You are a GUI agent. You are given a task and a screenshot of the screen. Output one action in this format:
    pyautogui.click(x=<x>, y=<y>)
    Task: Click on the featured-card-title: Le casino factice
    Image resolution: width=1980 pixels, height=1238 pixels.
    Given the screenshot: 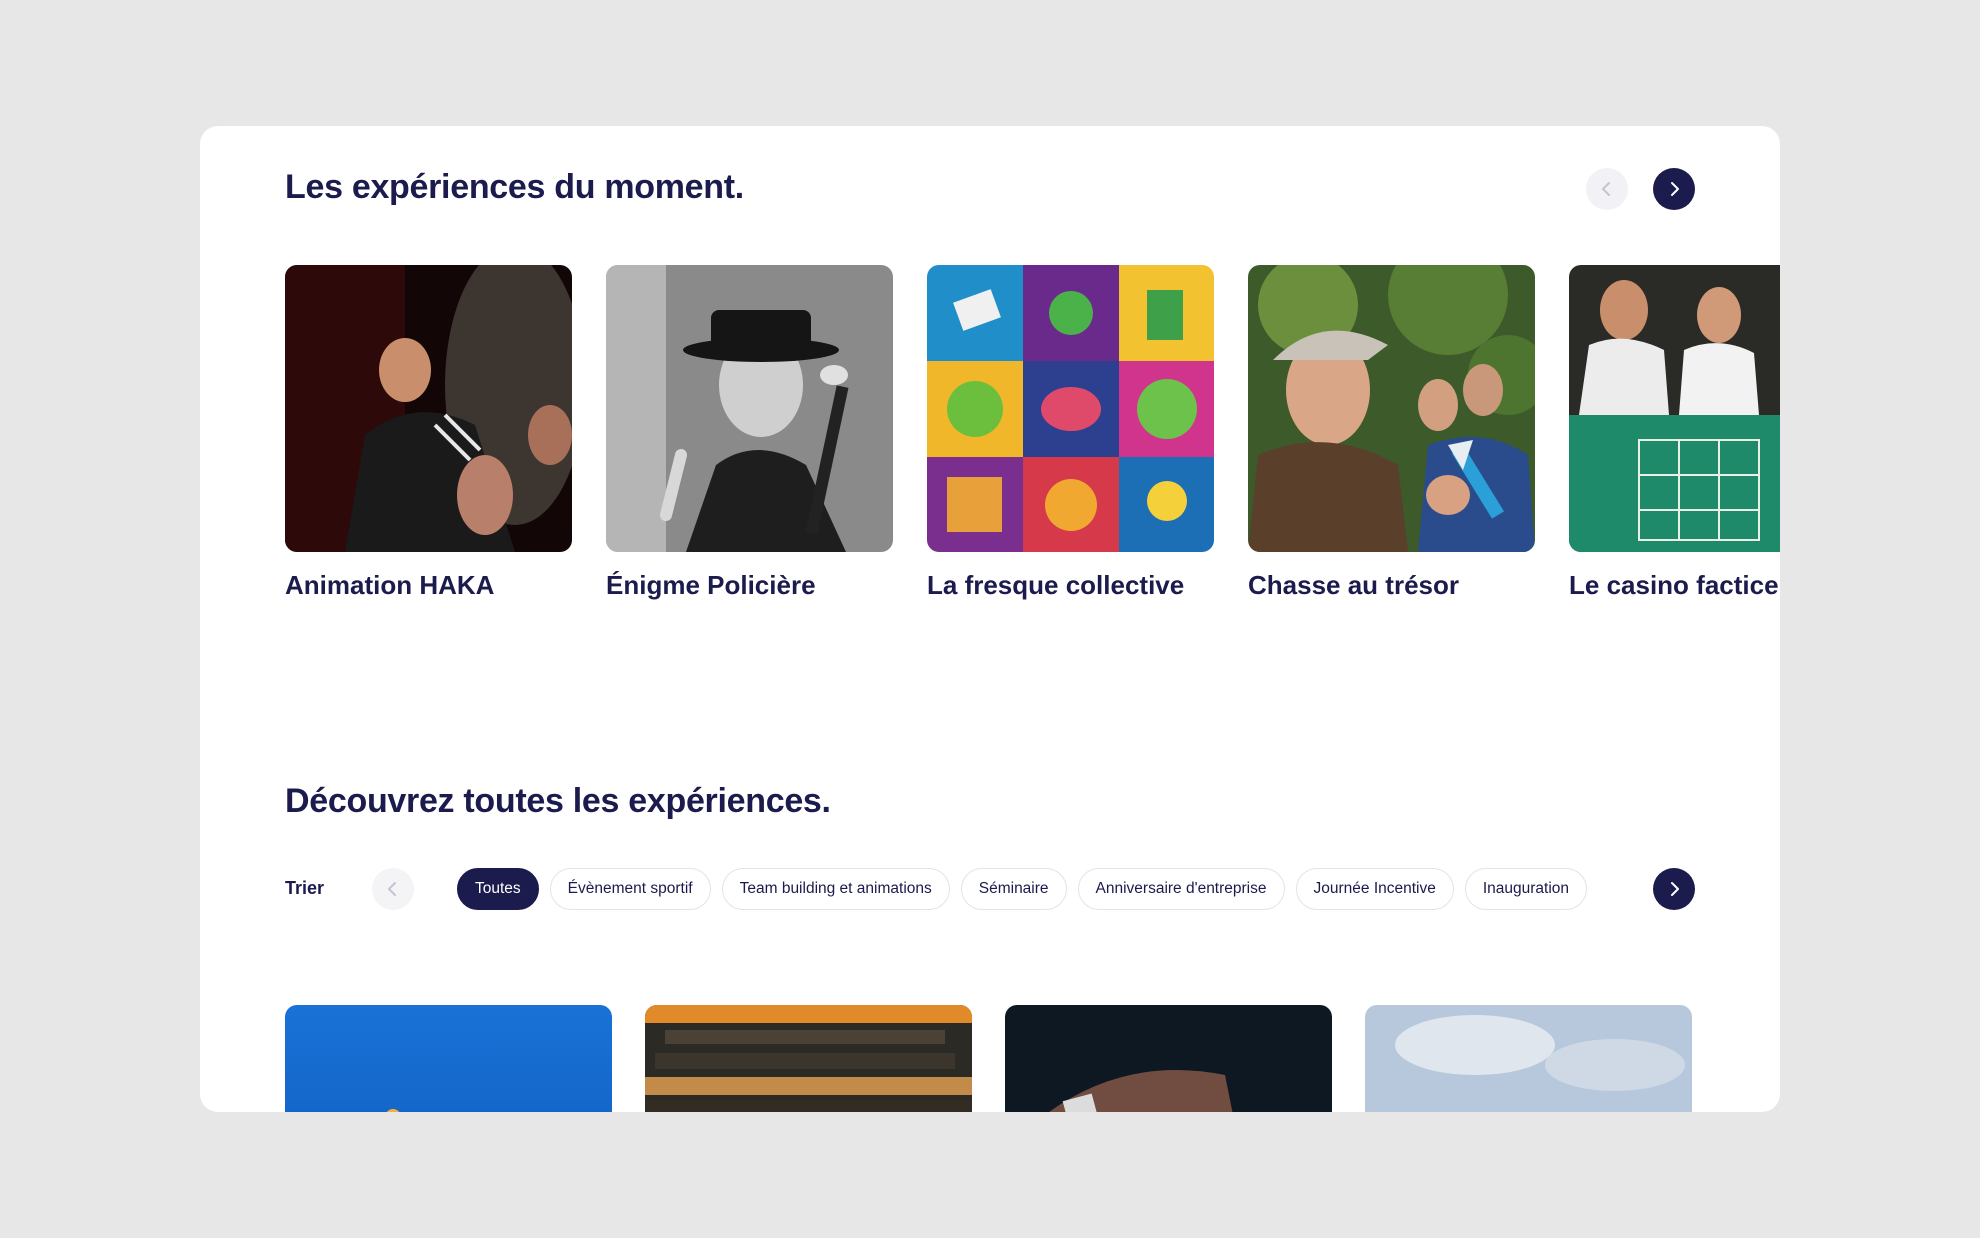 What is the action you would take?
    pyautogui.click(x=1674, y=585)
    